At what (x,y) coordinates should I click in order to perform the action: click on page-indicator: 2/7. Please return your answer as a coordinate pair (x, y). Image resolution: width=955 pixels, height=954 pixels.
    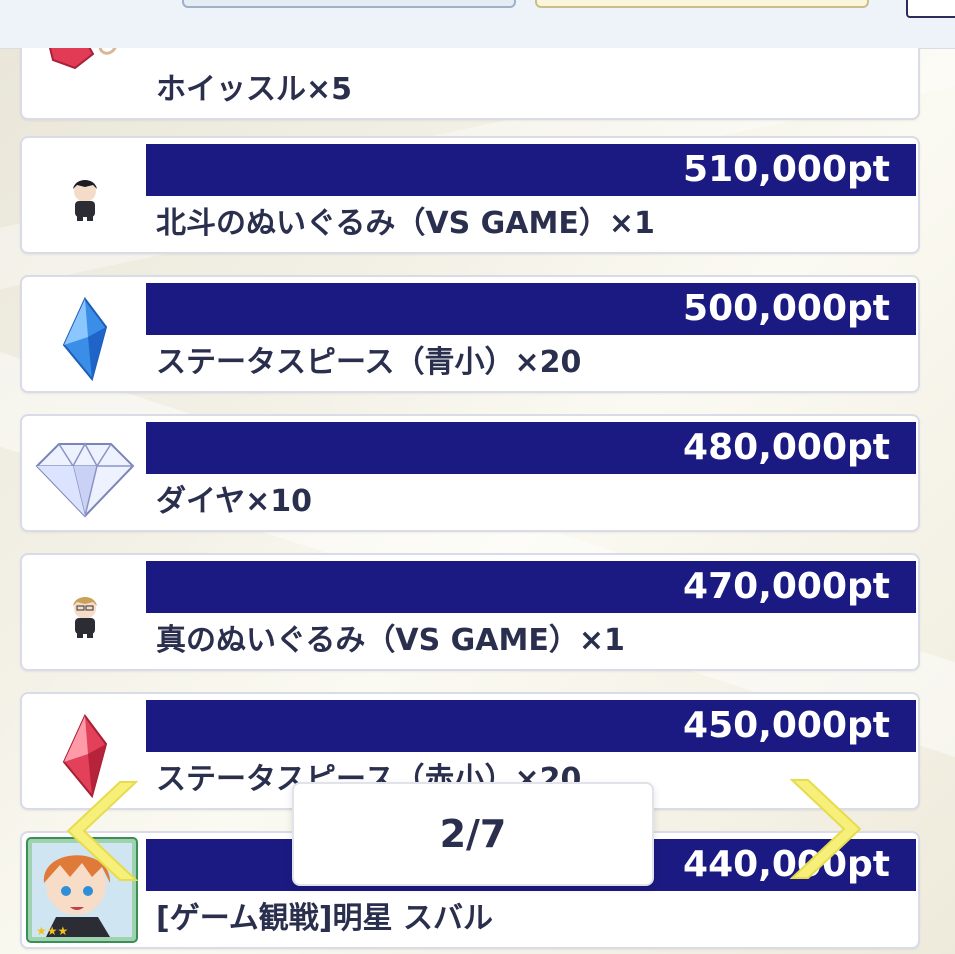
    Looking at the image, I should click on (473, 834).